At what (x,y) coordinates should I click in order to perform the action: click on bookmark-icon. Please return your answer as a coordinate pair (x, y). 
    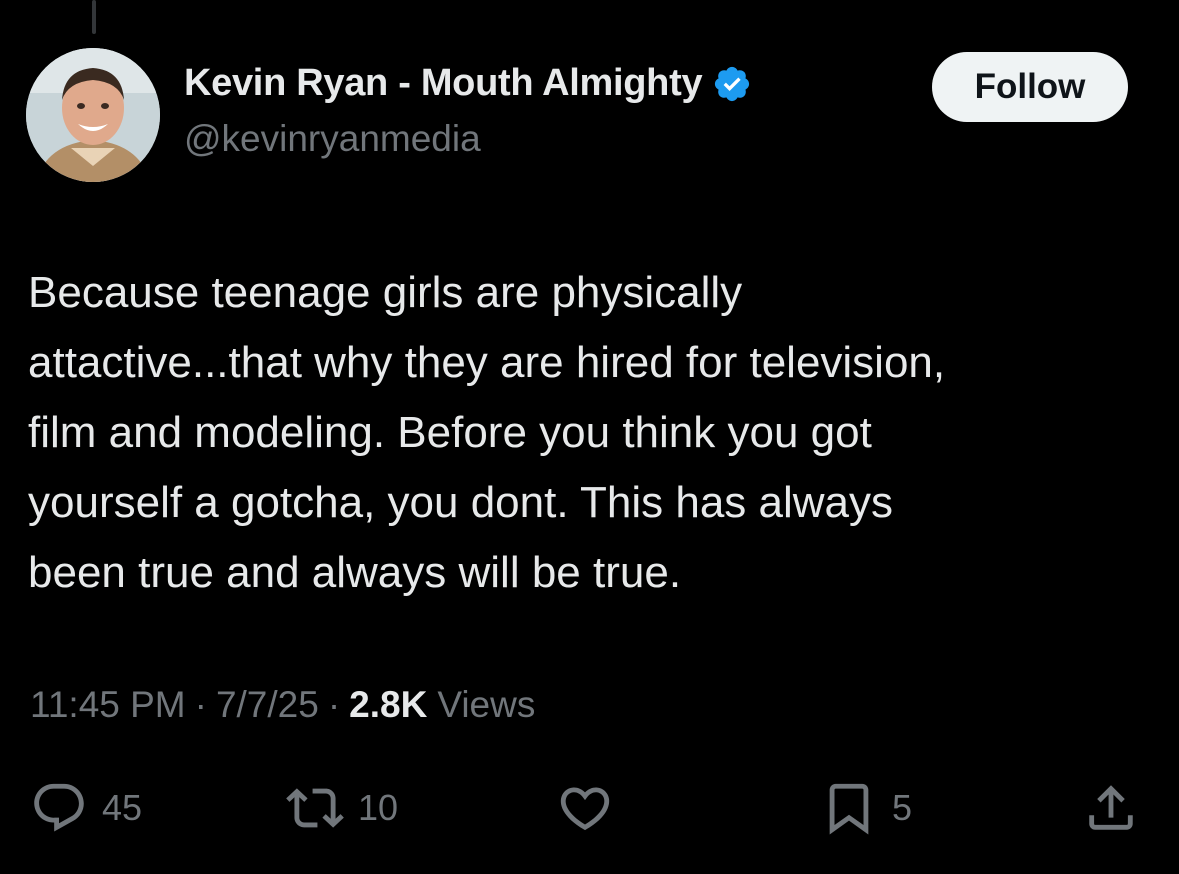
    Looking at the image, I should click on (849, 808).